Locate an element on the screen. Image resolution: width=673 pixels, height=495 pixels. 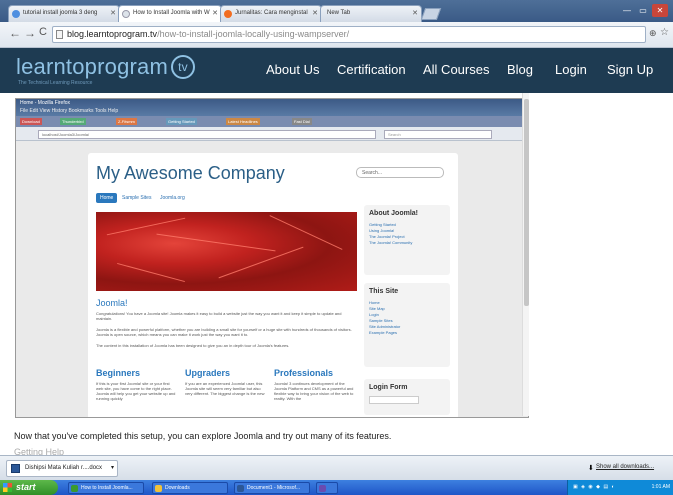
tab-2: How to Install Joomla with W ✕ is located at coordinates (170, 13).